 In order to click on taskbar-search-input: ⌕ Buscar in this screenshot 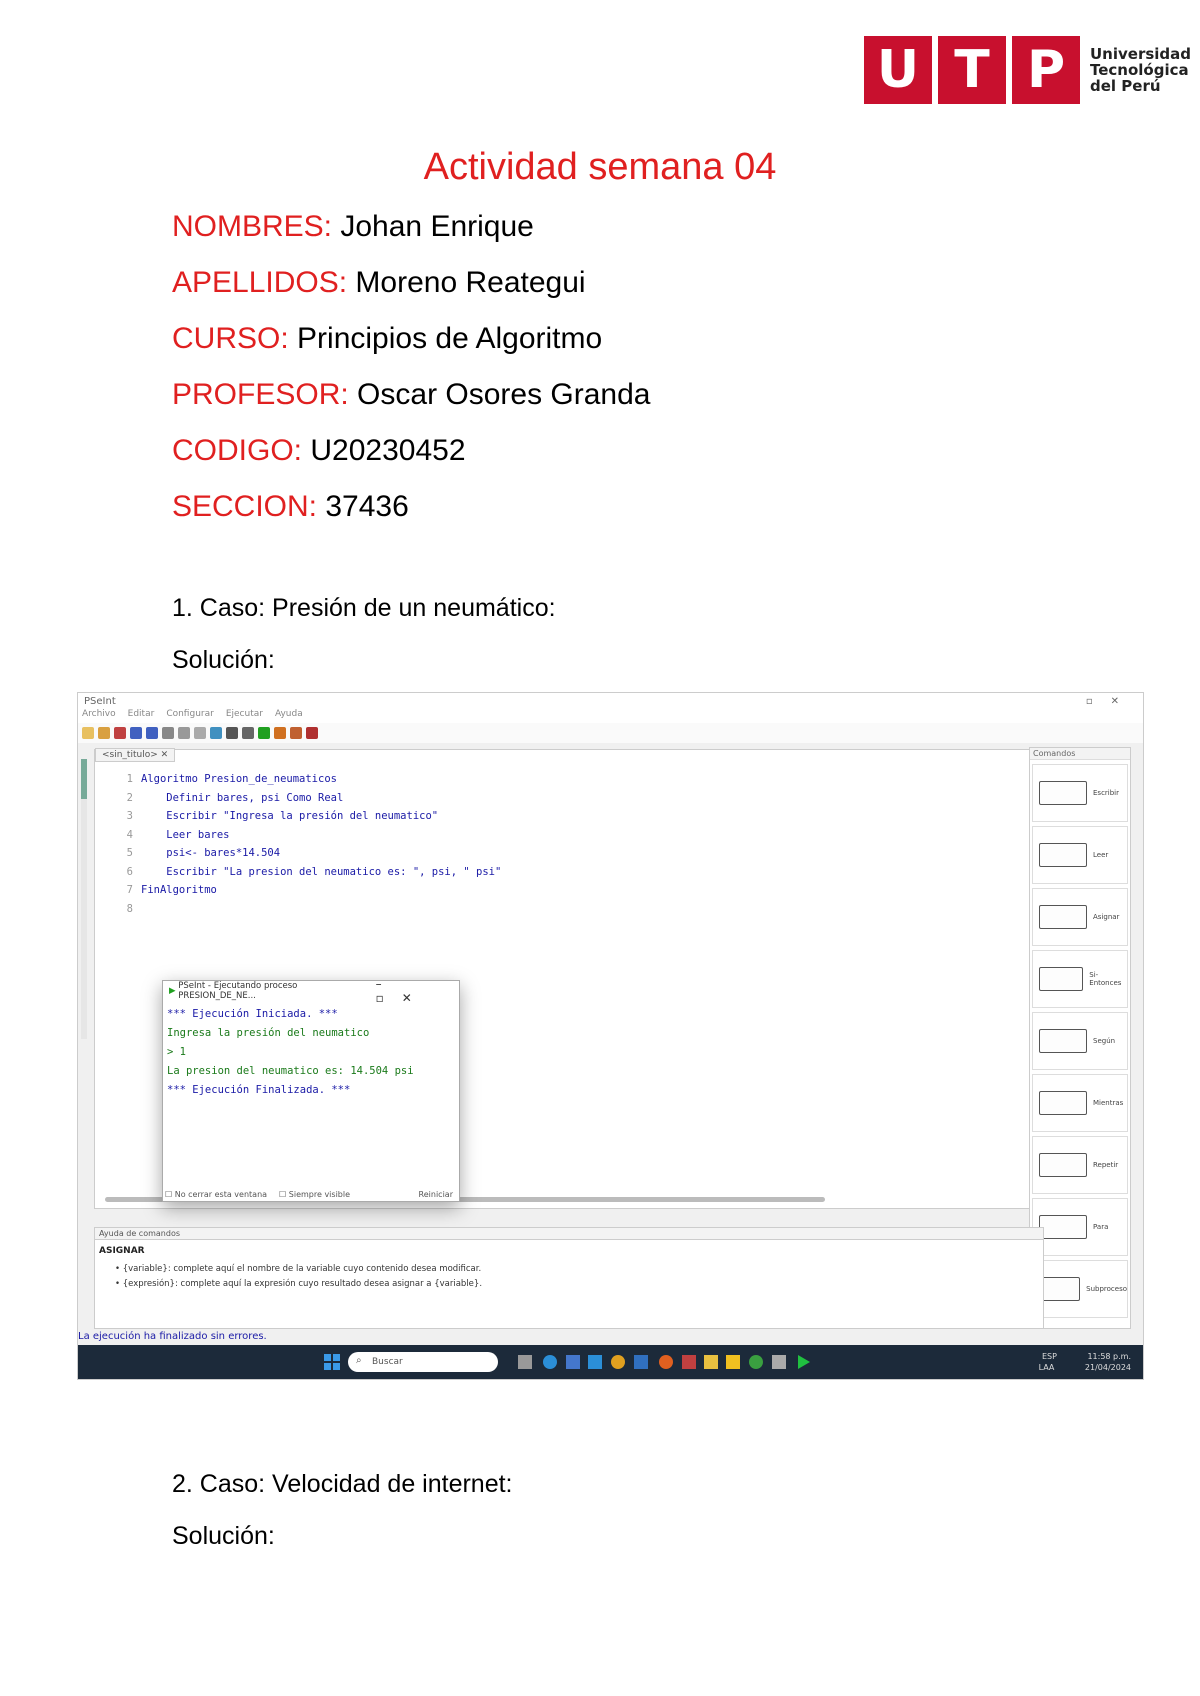, I will do `click(423, 1362)`.